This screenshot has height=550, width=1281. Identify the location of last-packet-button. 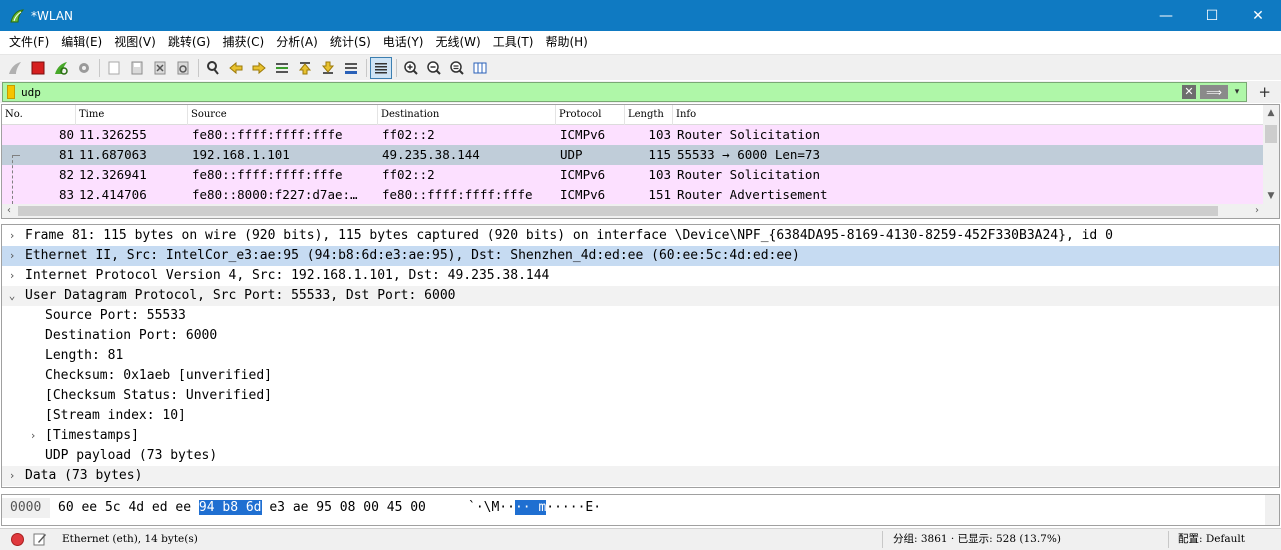
(328, 68).